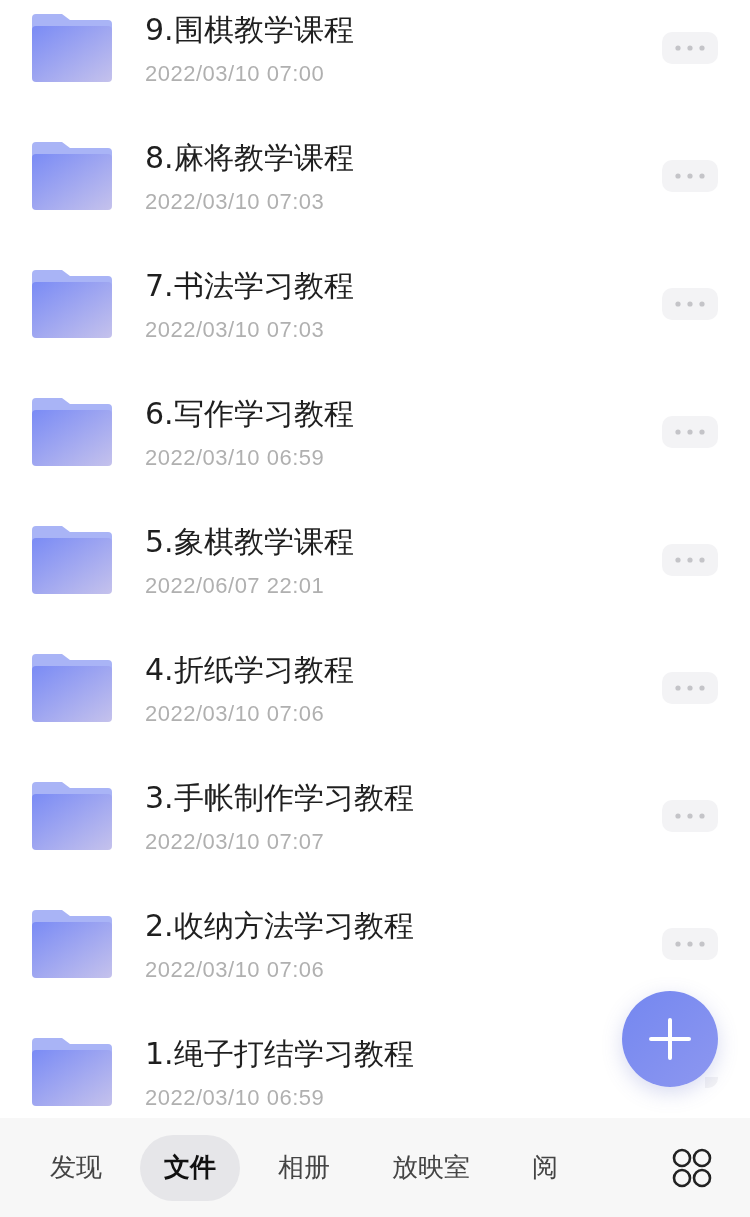  Describe the element at coordinates (235, 586) in the screenshot. I see `modified-date: 2022/06/07 22:01` at that location.